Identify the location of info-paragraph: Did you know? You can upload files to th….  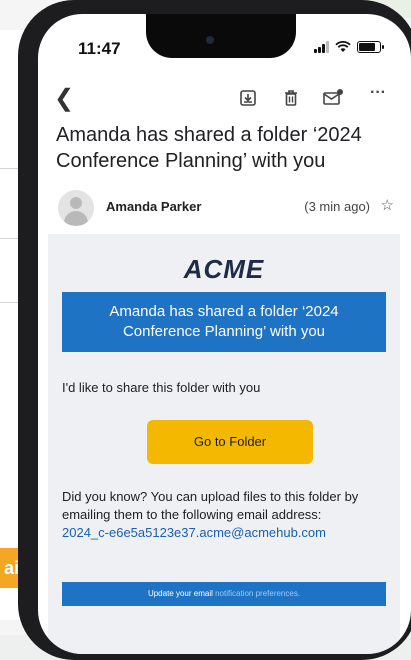
(227, 515).